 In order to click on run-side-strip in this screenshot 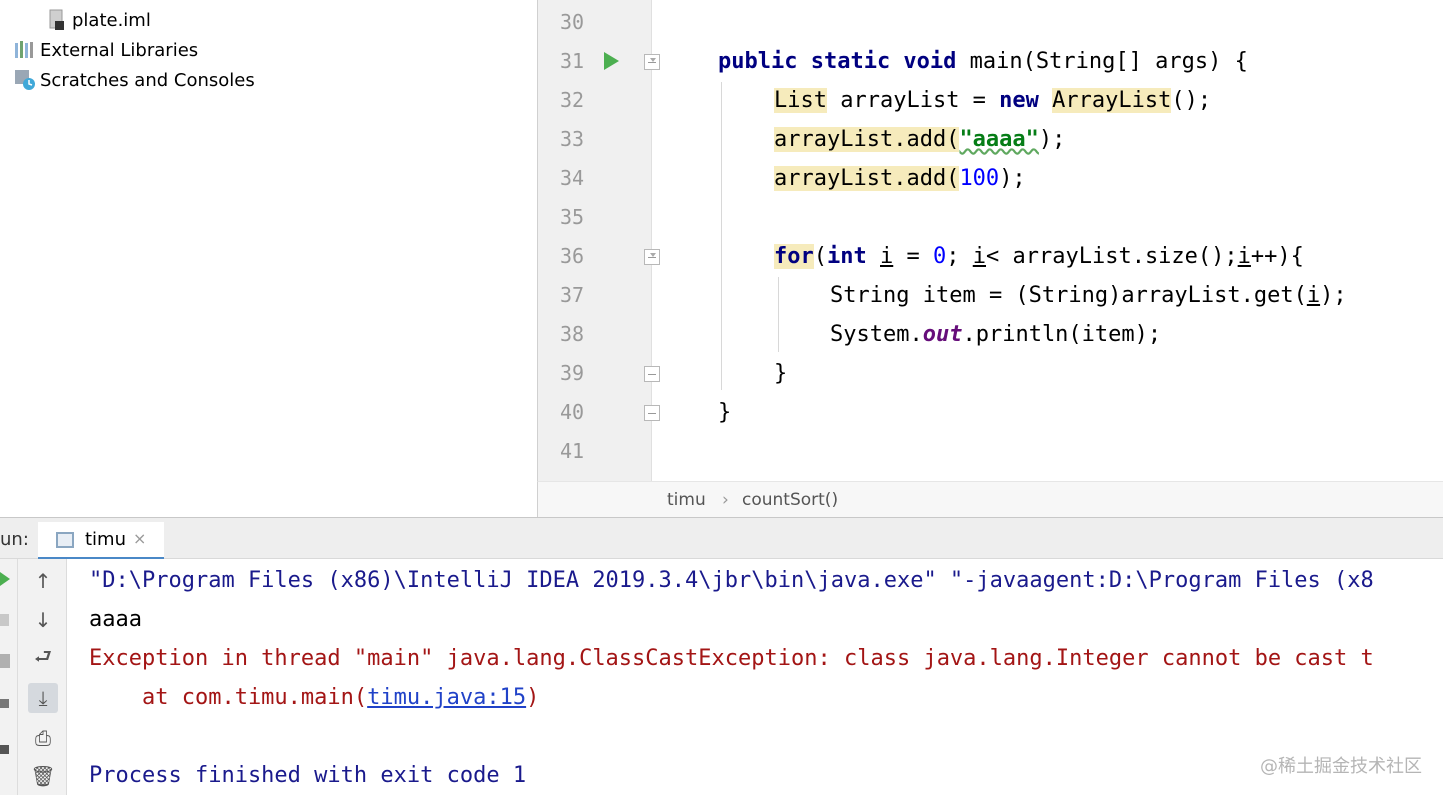, I will do `click(9, 677)`.